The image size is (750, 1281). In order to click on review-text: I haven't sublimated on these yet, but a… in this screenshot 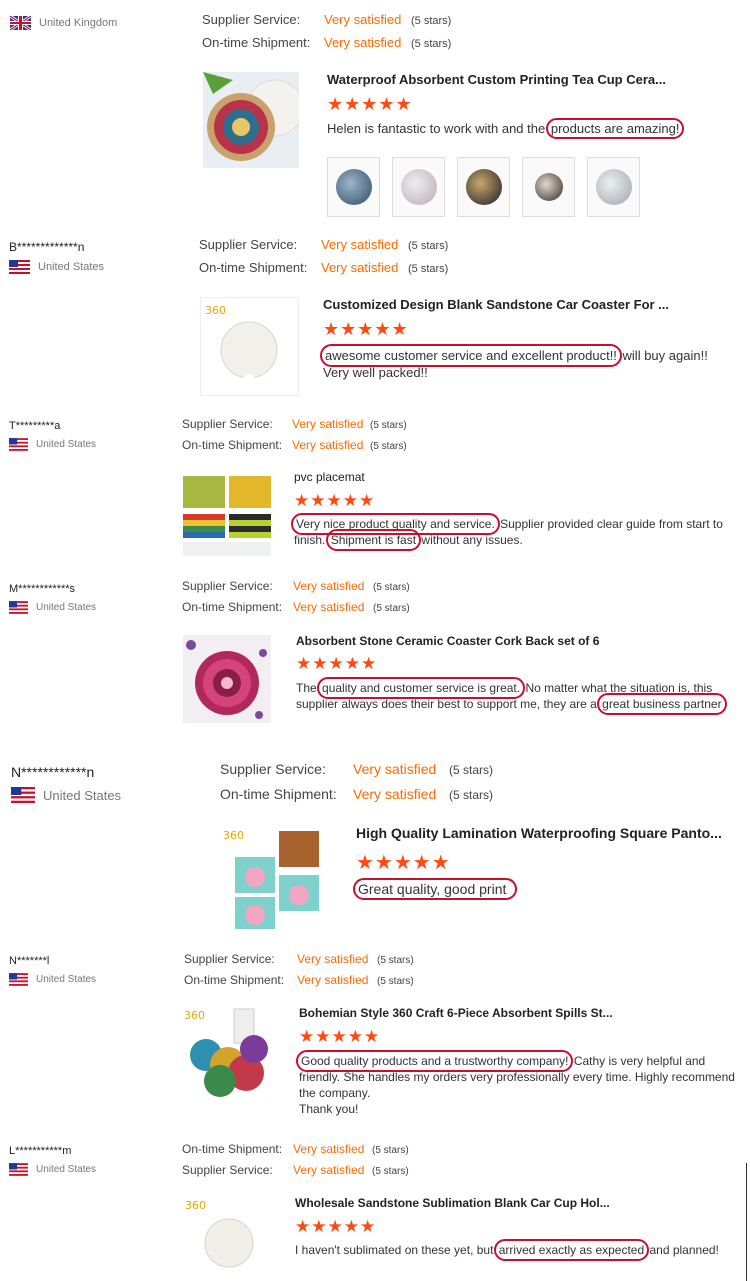, I will do `click(515, 1250)`.